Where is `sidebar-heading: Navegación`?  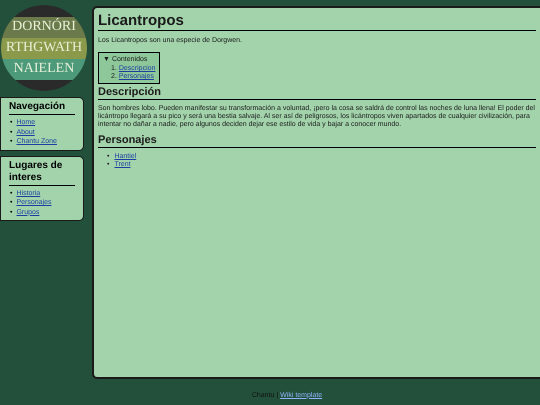
sidebar-heading: Navegación is located at coordinates (42, 108).